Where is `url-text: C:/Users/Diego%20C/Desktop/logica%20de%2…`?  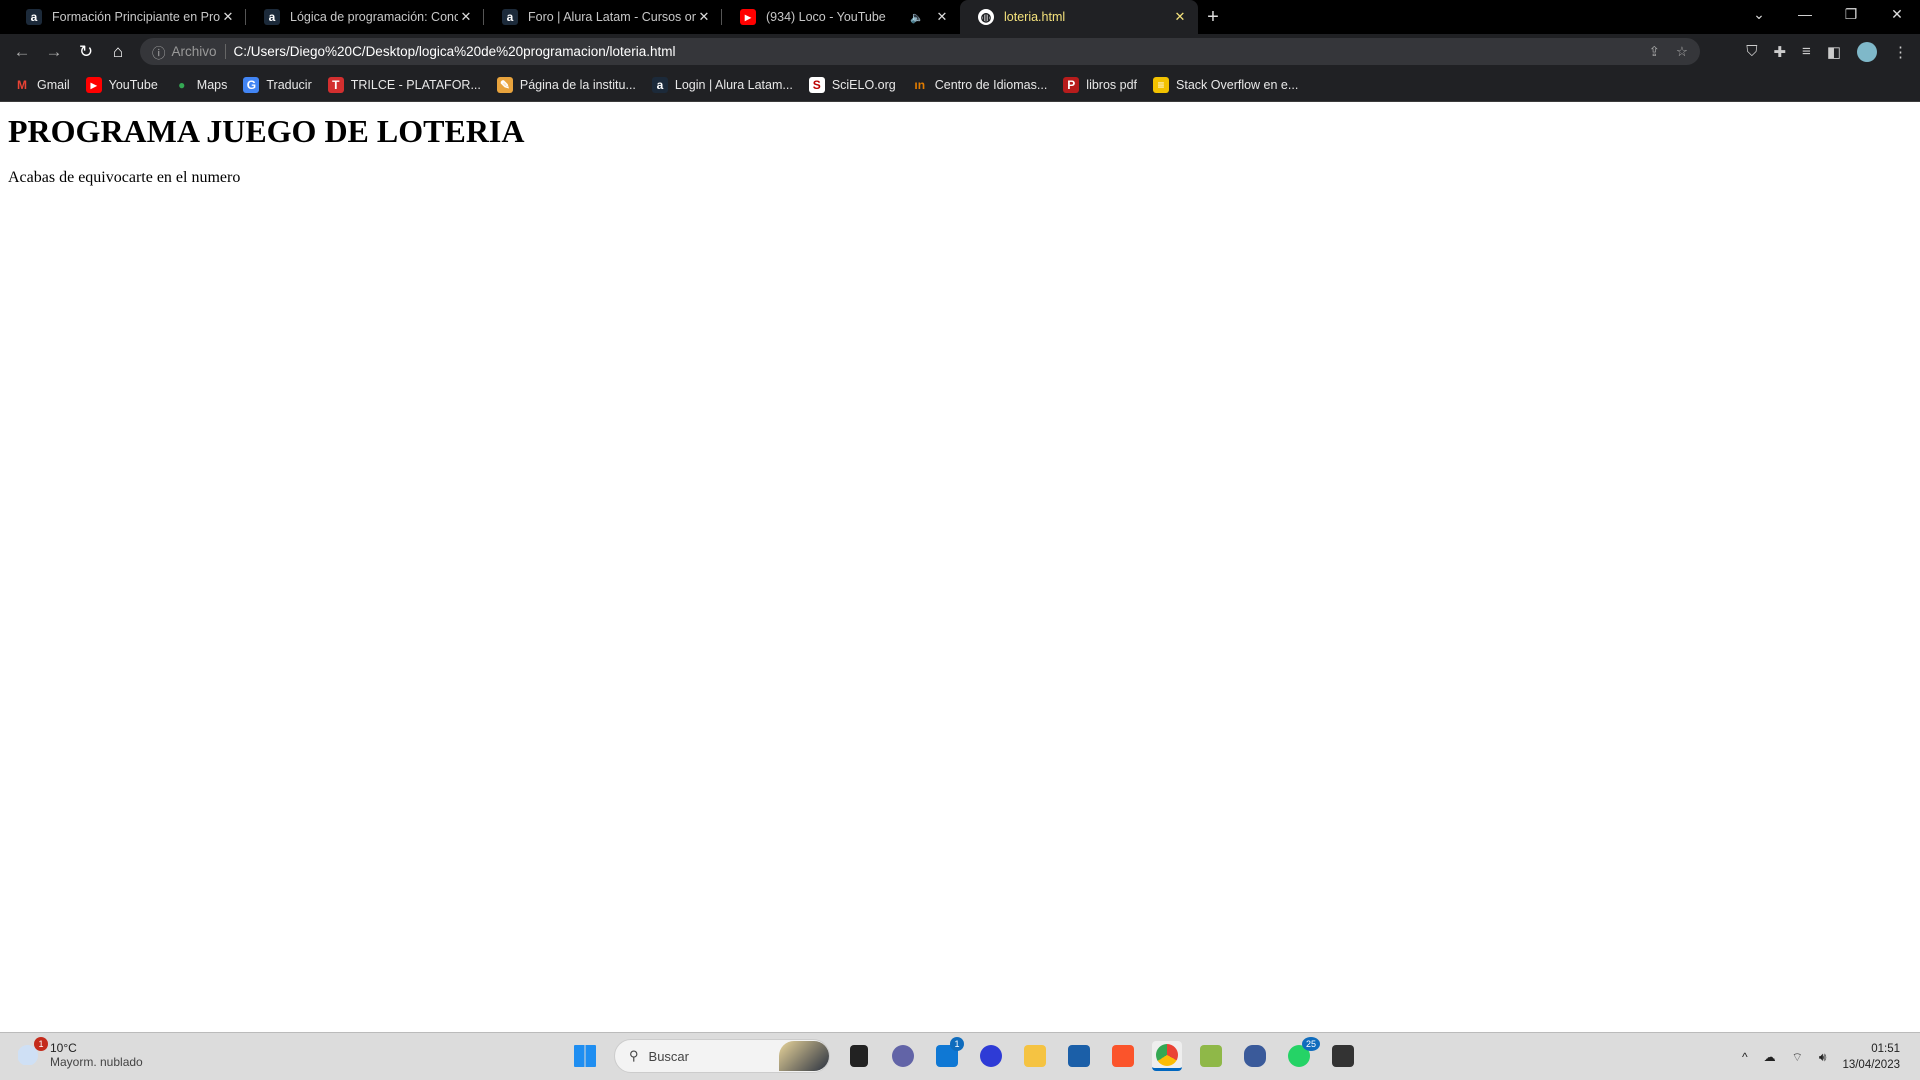
url-text: C:/Users/Diego%20C/Desktop/logica%20de%2… is located at coordinates (455, 51).